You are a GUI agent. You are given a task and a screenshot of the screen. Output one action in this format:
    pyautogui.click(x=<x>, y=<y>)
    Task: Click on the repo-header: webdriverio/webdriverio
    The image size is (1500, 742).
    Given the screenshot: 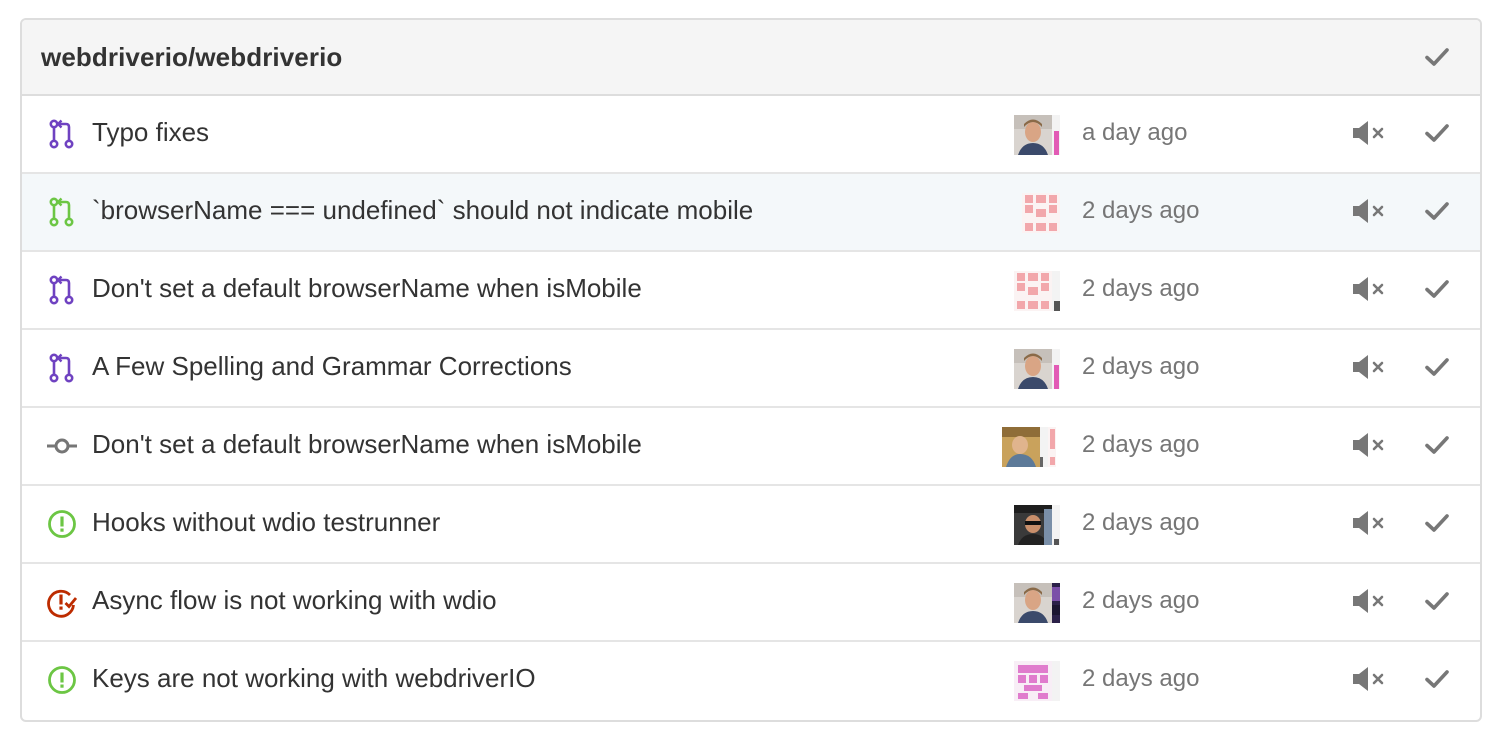 What is the action you would take?
    pyautogui.click(x=751, y=58)
    